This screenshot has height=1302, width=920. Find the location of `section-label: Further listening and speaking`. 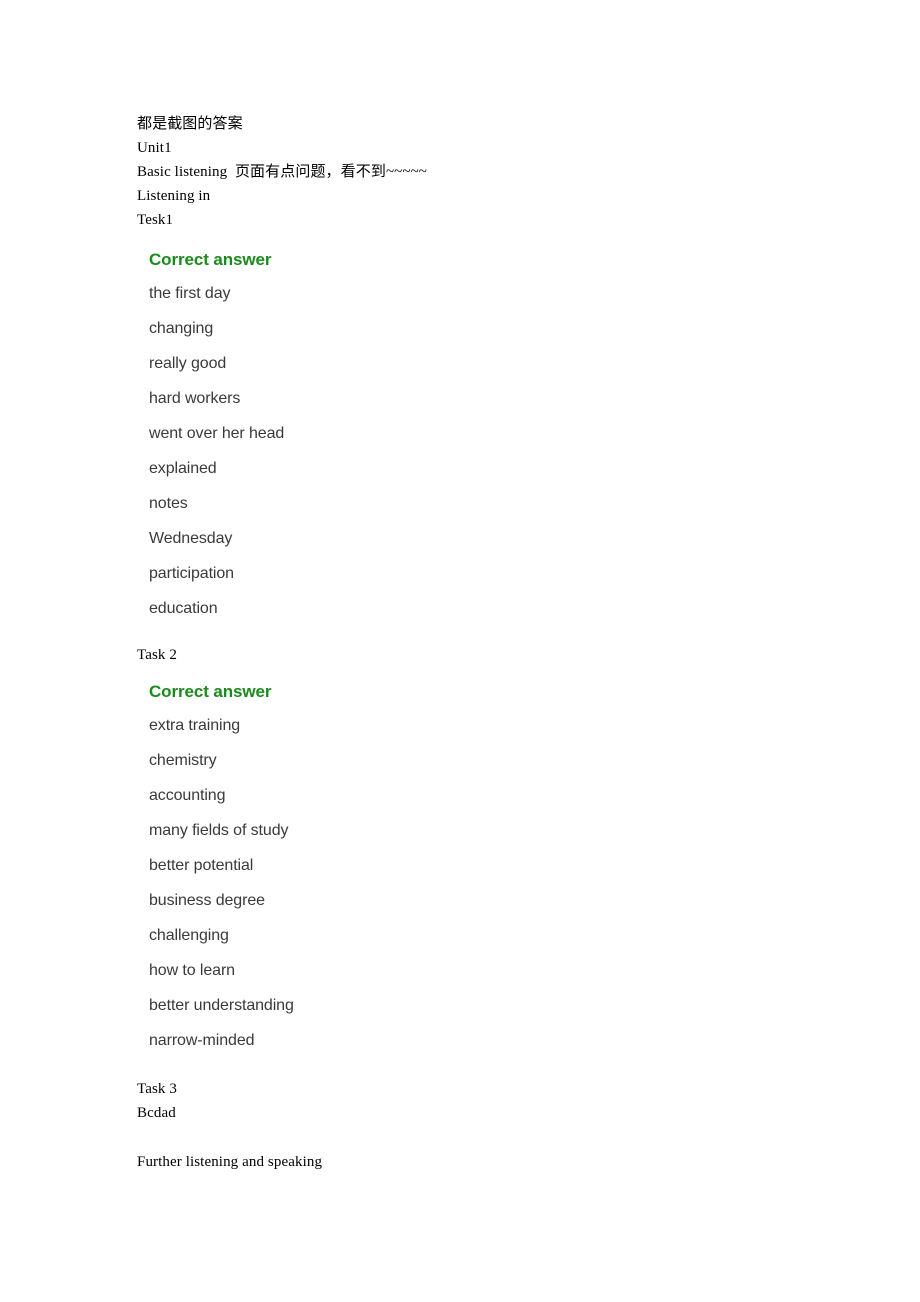

section-label: Further listening and speaking is located at coordinates (230, 1162).